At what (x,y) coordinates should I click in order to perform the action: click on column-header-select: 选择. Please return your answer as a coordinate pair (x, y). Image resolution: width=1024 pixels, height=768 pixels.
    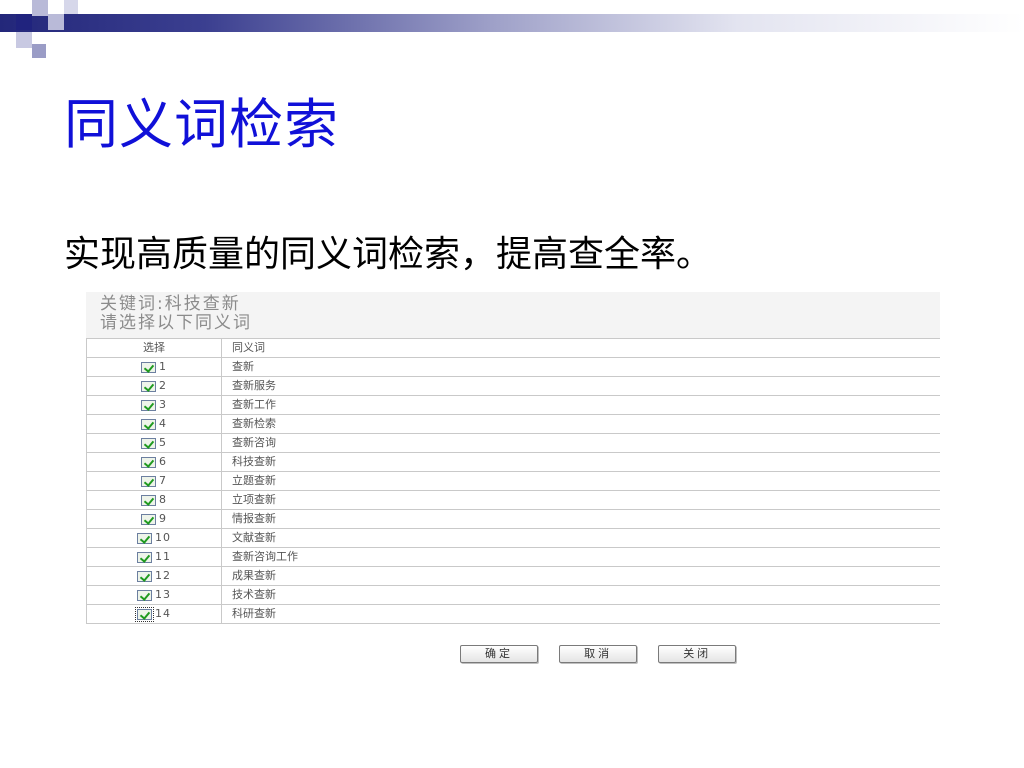
    Looking at the image, I should click on (154, 348).